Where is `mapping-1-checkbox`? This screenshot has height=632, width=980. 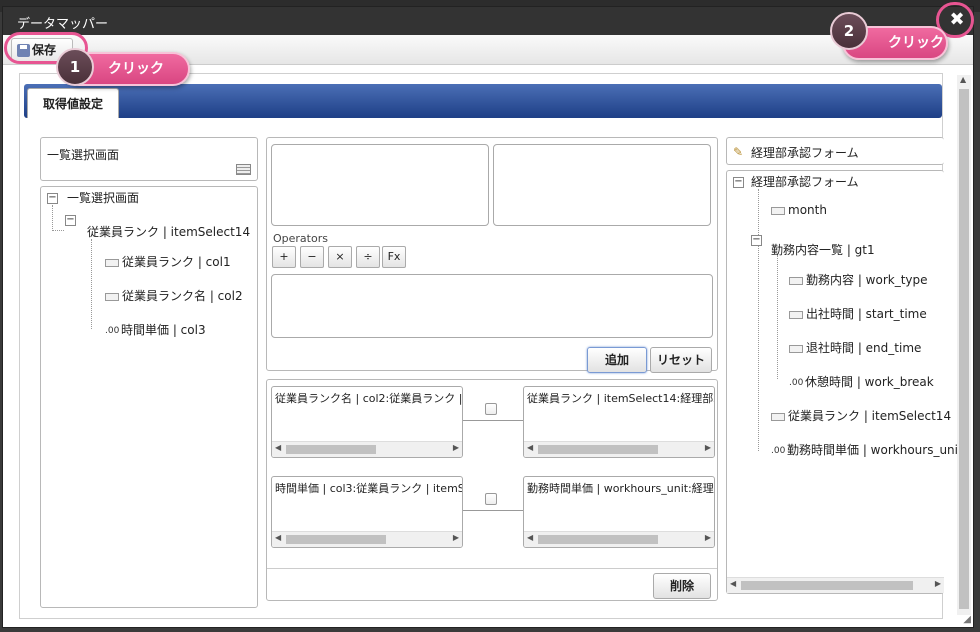 mapping-1-checkbox is located at coordinates (491, 409).